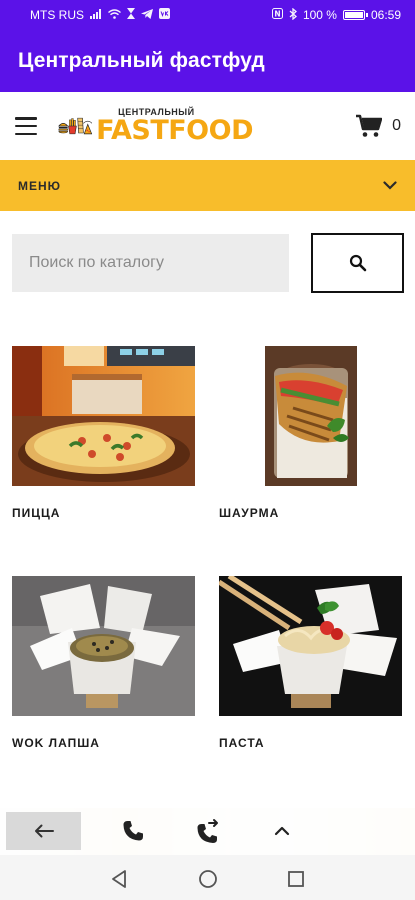  I want to click on call-forward-button, so click(208, 831).